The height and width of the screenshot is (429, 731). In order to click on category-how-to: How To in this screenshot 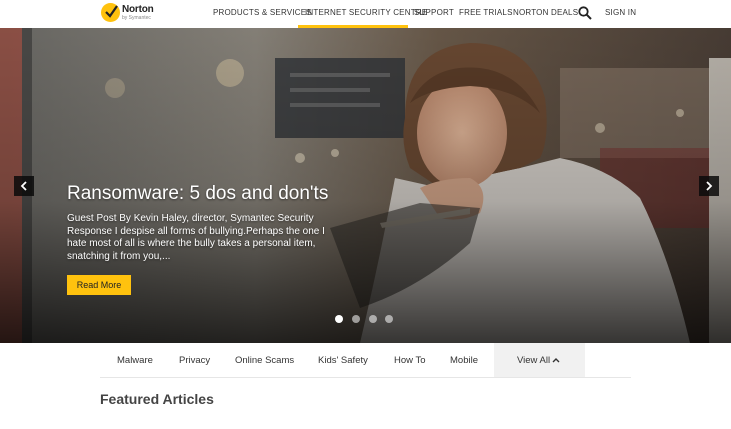, I will do `click(410, 360)`.